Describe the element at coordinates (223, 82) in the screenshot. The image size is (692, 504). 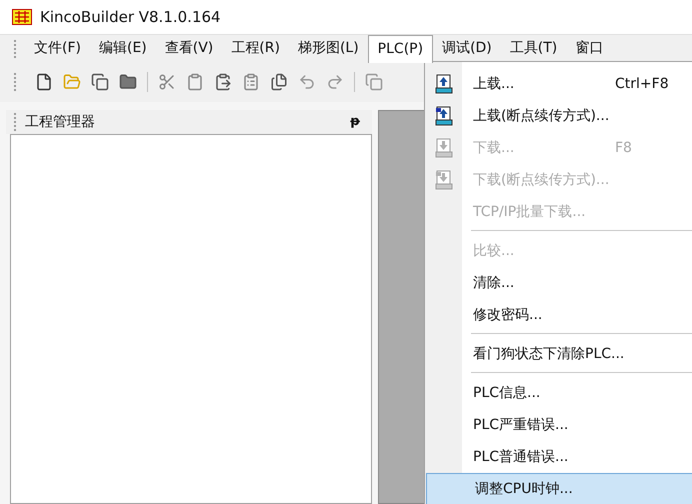
I see `paste-icon` at that location.